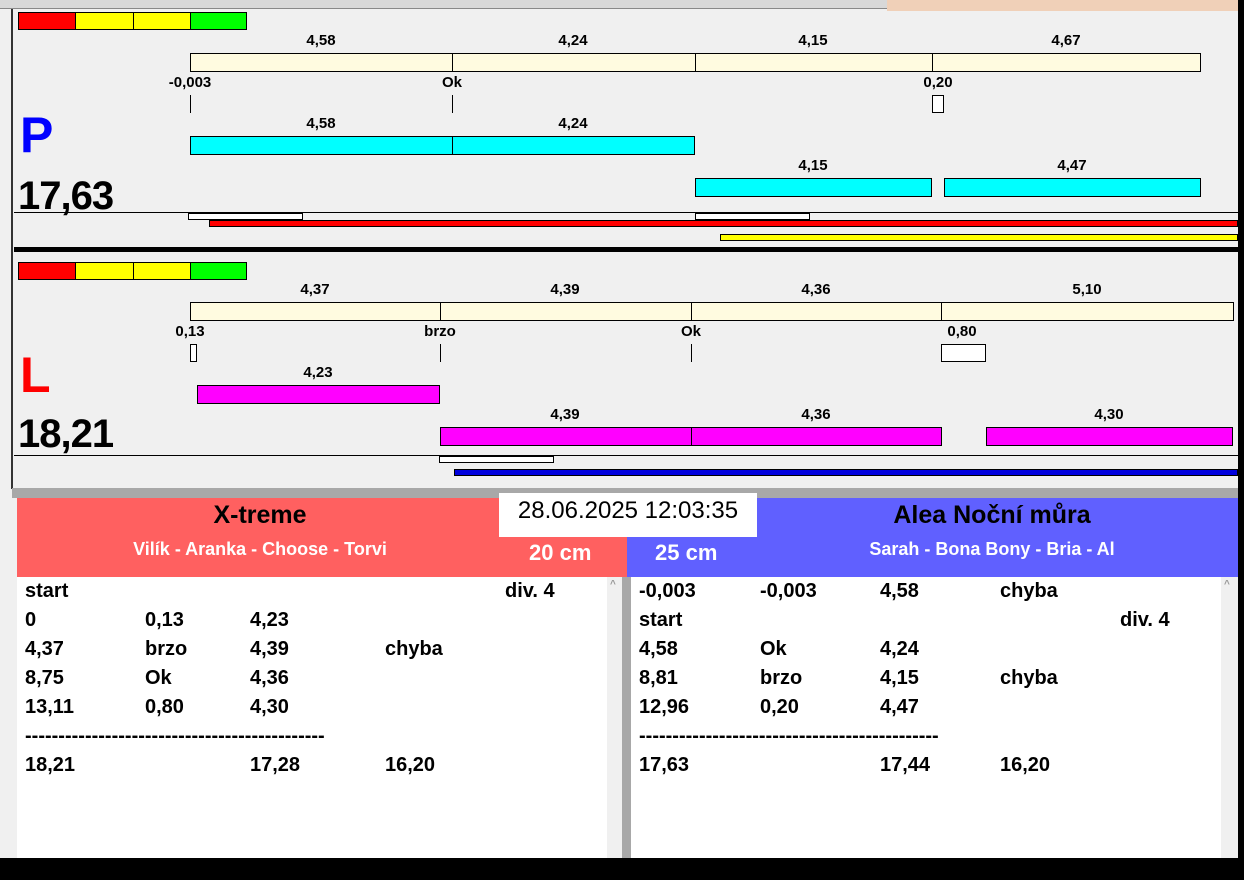 The height and width of the screenshot is (880, 1244). What do you see at coordinates (1109, 414) in the screenshot?
I see `bar-label: 4,30` at bounding box center [1109, 414].